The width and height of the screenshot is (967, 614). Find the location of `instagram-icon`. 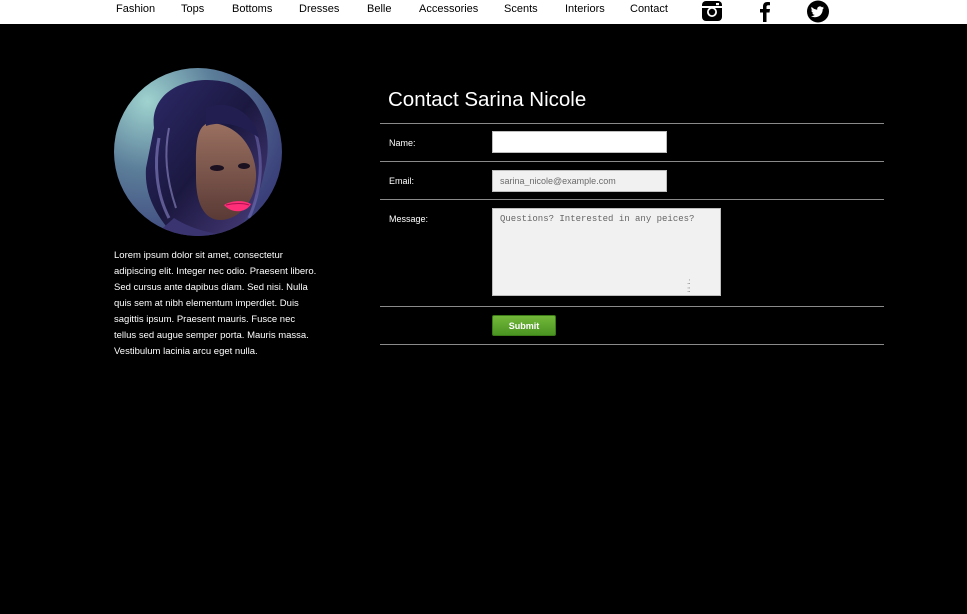

instagram-icon is located at coordinates (712, 12).